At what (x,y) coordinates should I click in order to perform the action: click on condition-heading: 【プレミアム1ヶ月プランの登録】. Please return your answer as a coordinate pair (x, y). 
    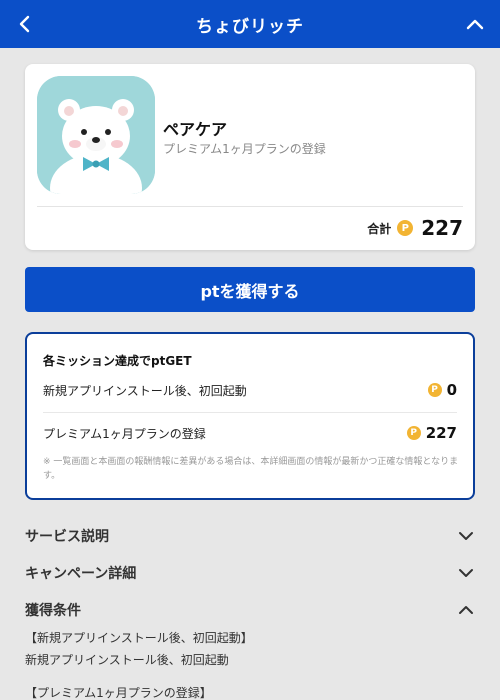
    Looking at the image, I should click on (118, 693).